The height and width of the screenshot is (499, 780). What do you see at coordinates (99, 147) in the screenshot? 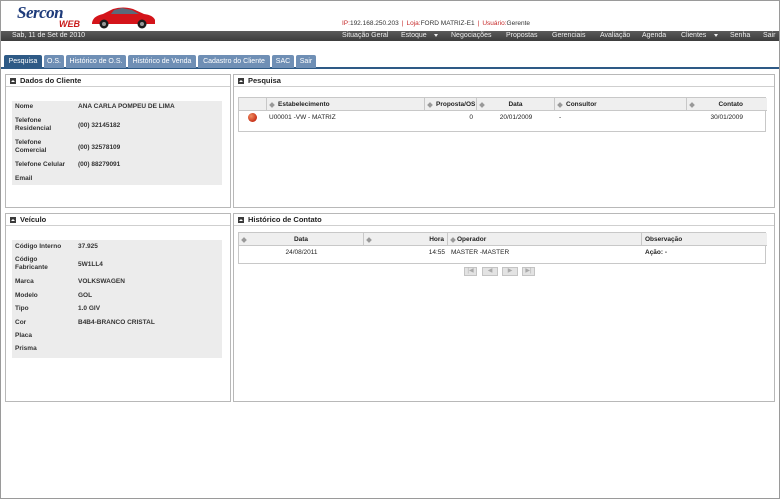
I see `field-value: (00) 32578109` at bounding box center [99, 147].